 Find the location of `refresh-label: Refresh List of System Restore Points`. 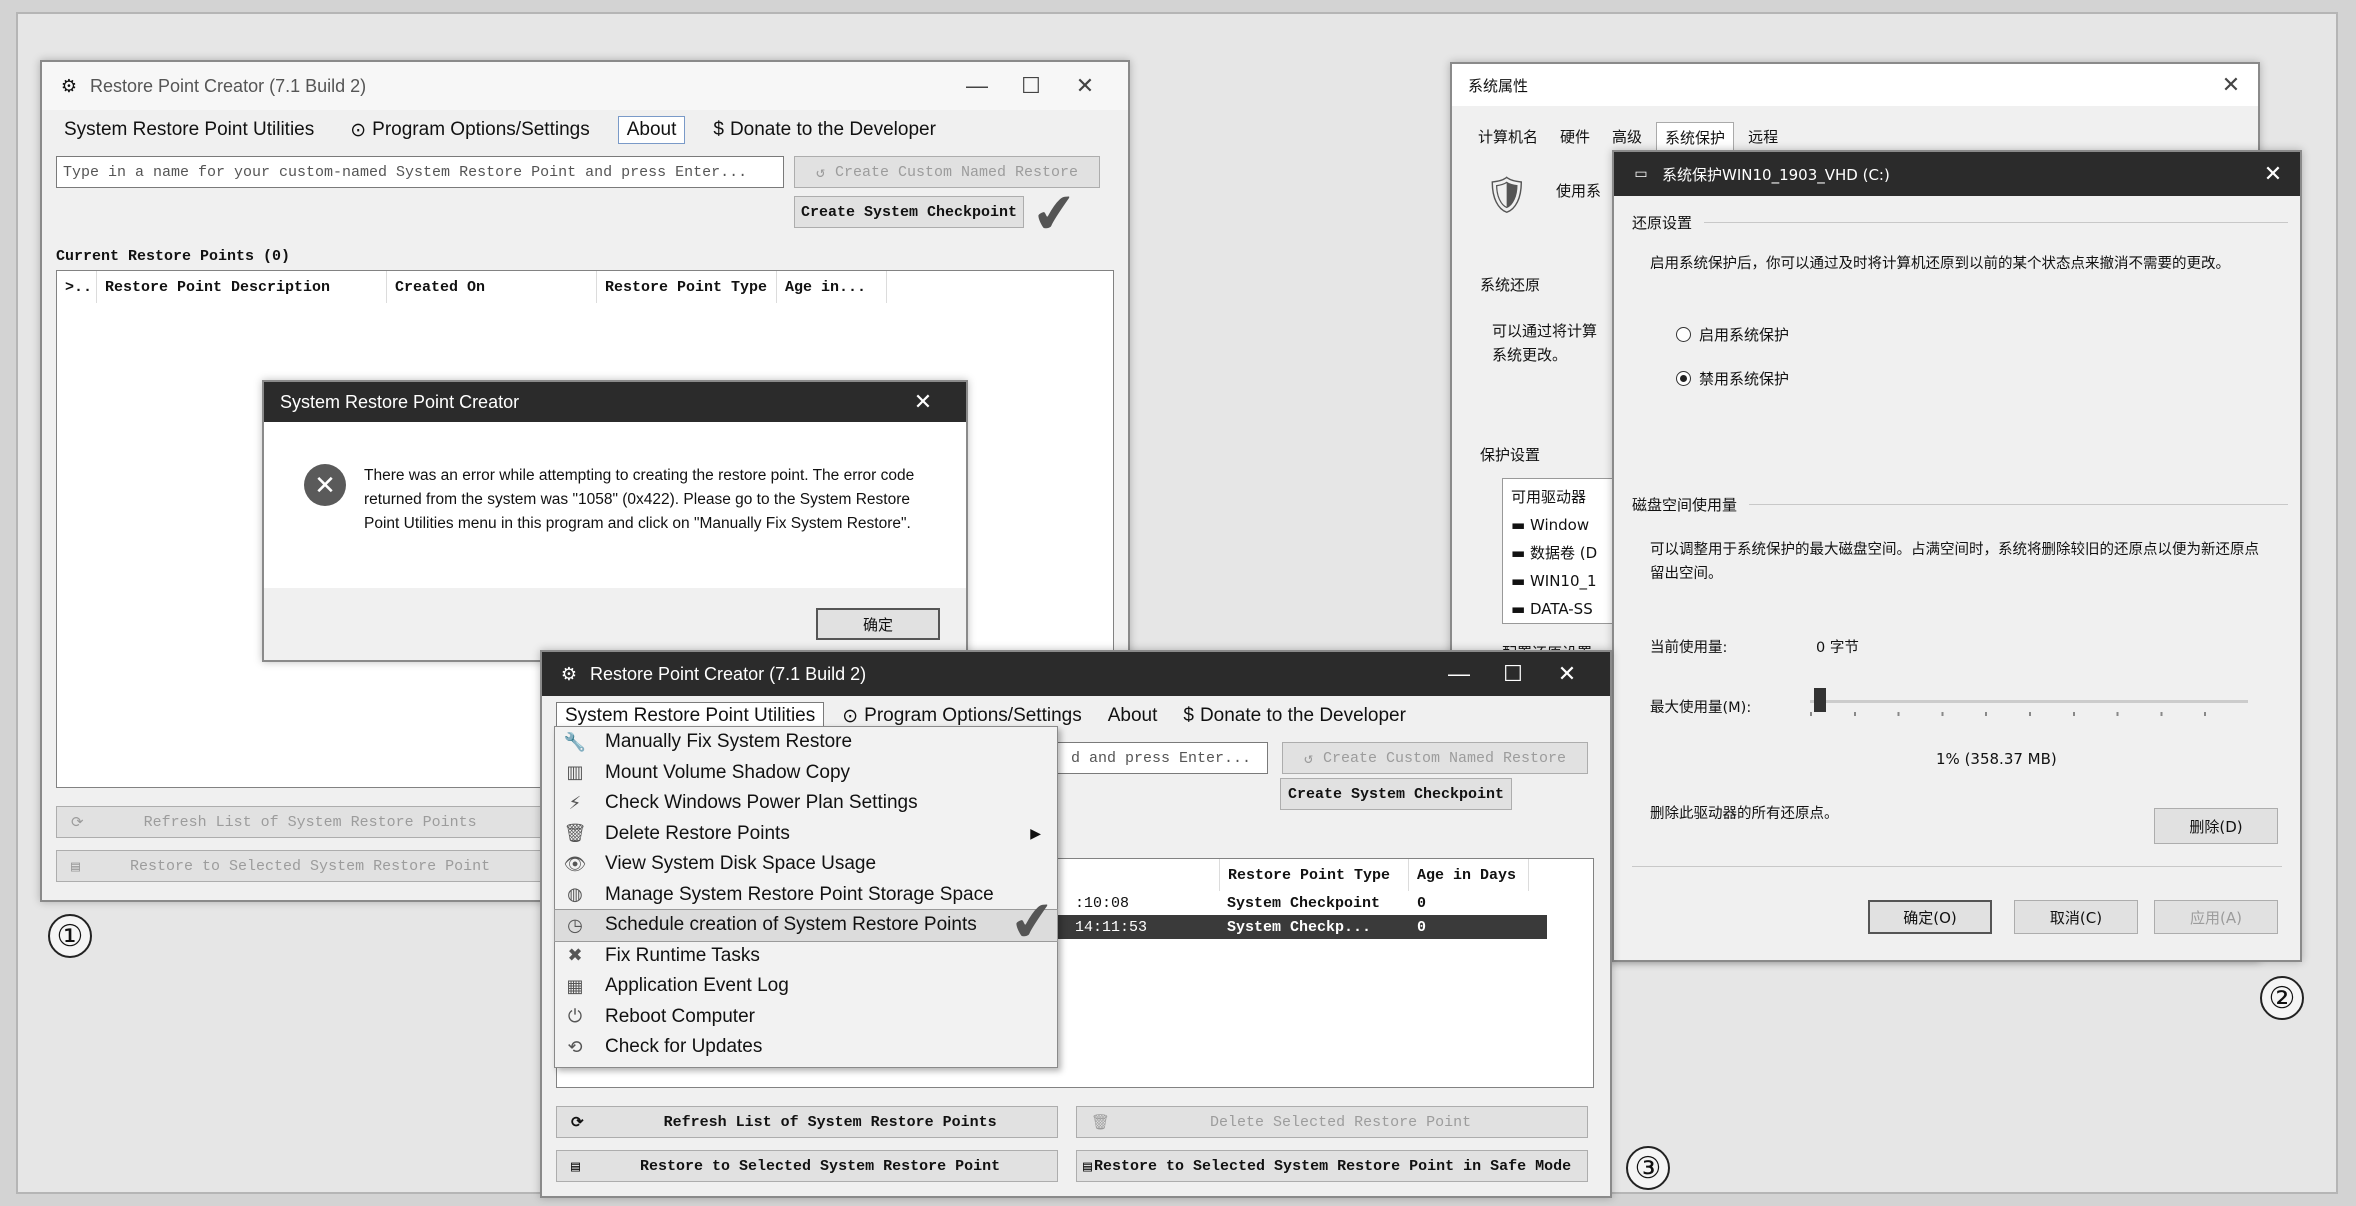

refresh-label: Refresh List of System Restore Points is located at coordinates (830, 1122).